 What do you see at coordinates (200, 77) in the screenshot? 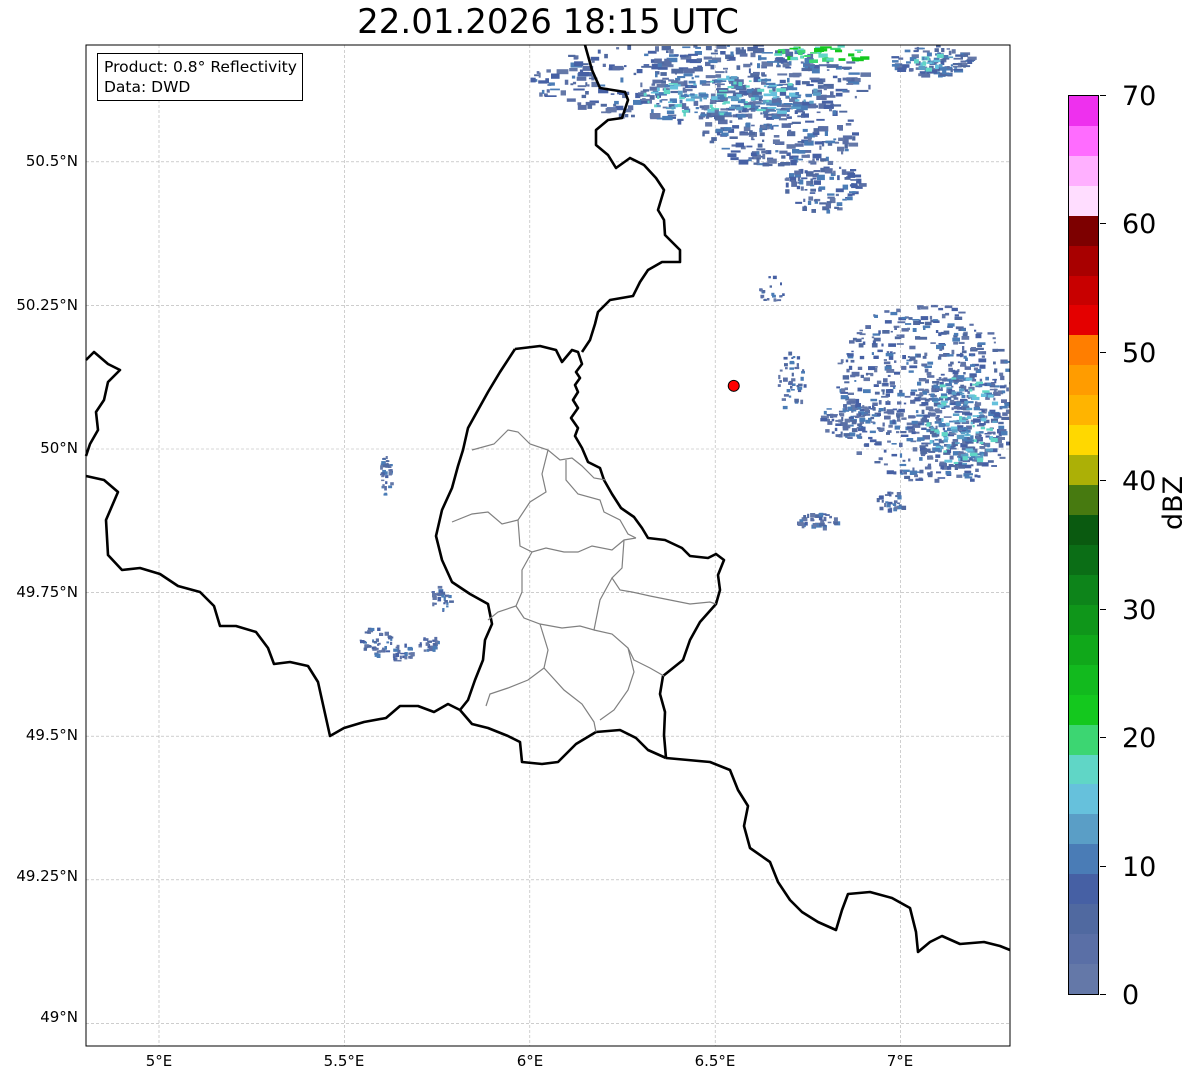
I see `product-info-box: Product: 0.8° Reflectivity Data: DWD` at bounding box center [200, 77].